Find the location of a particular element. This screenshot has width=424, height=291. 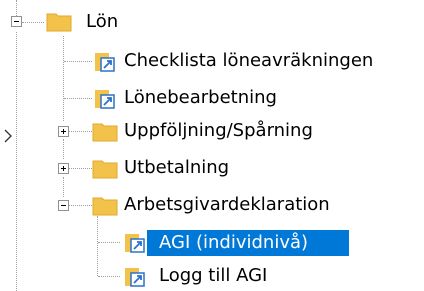

tree-item-checklista: Checklista löneavräkningen is located at coordinates (248, 61).